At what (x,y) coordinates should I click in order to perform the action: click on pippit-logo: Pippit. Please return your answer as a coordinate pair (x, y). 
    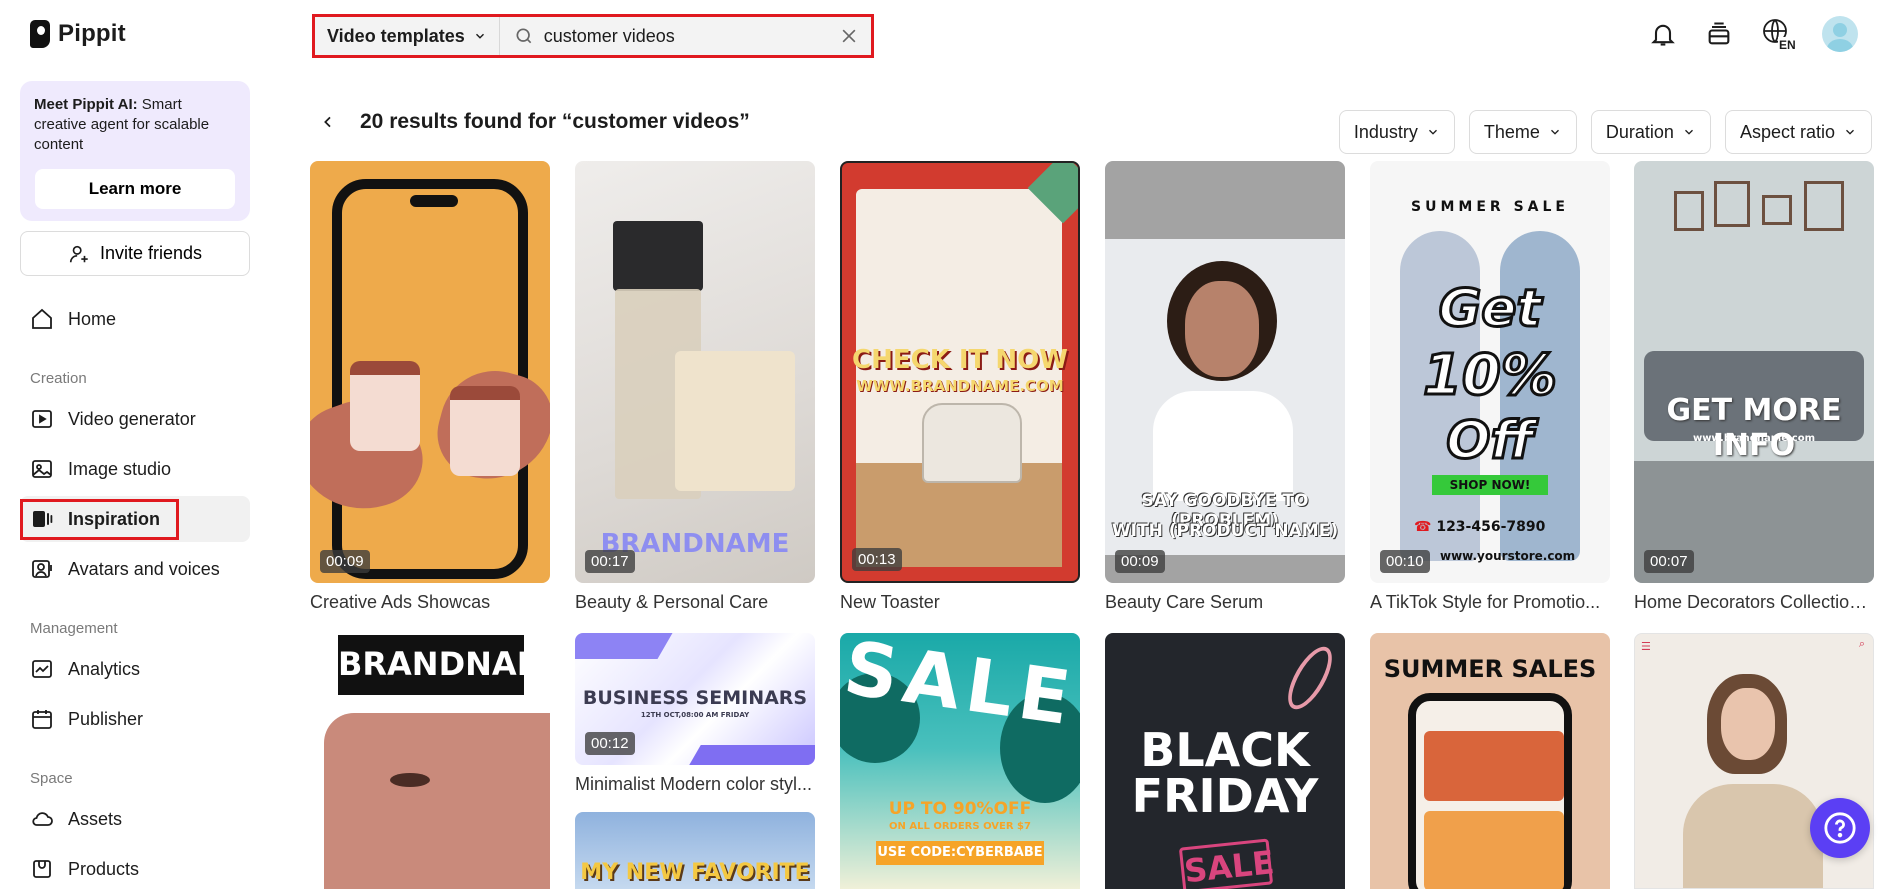
    Looking at the image, I should click on (78, 34).